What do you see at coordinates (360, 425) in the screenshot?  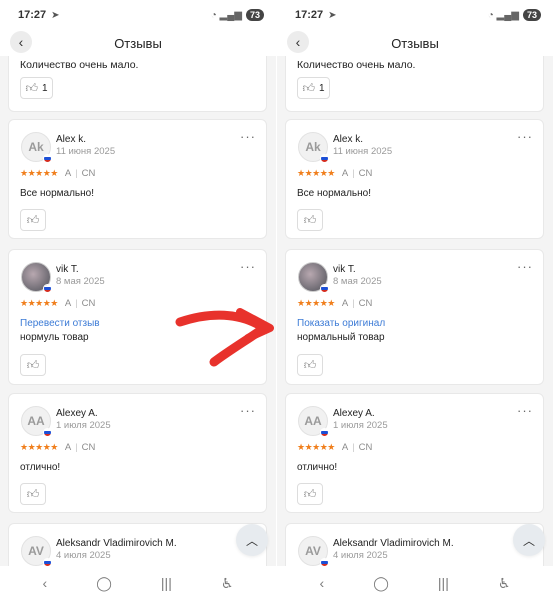 I see `review-date: 1 июля 2025` at bounding box center [360, 425].